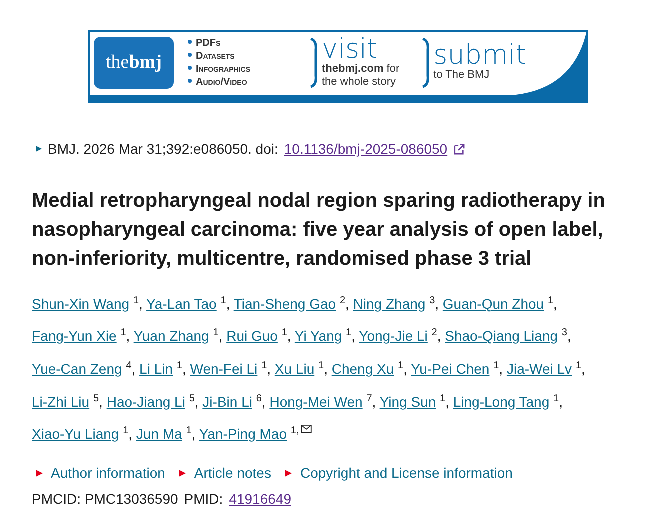 This screenshot has height=529, width=649. I want to click on author-link: Ya-Lan Tao, so click(181, 304).